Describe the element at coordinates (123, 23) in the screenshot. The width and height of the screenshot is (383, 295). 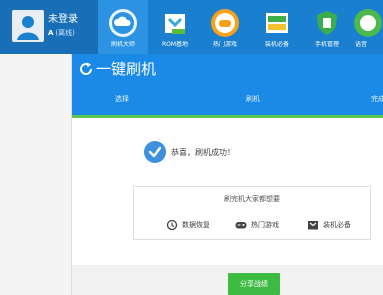
I see `cloud-icon` at that location.